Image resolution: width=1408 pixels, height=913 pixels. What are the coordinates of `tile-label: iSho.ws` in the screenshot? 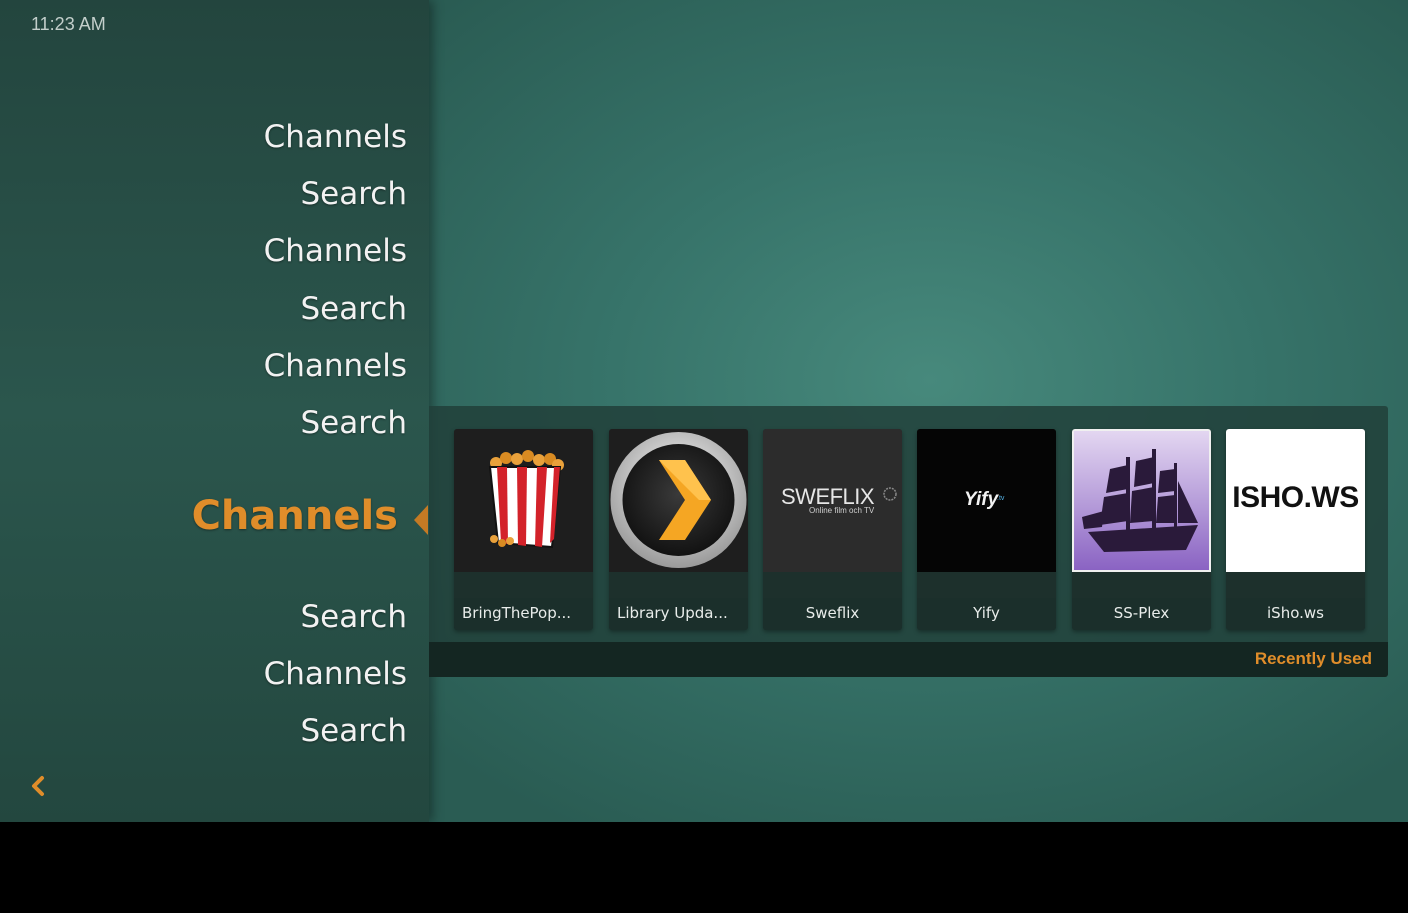 It's located at (1295, 613).